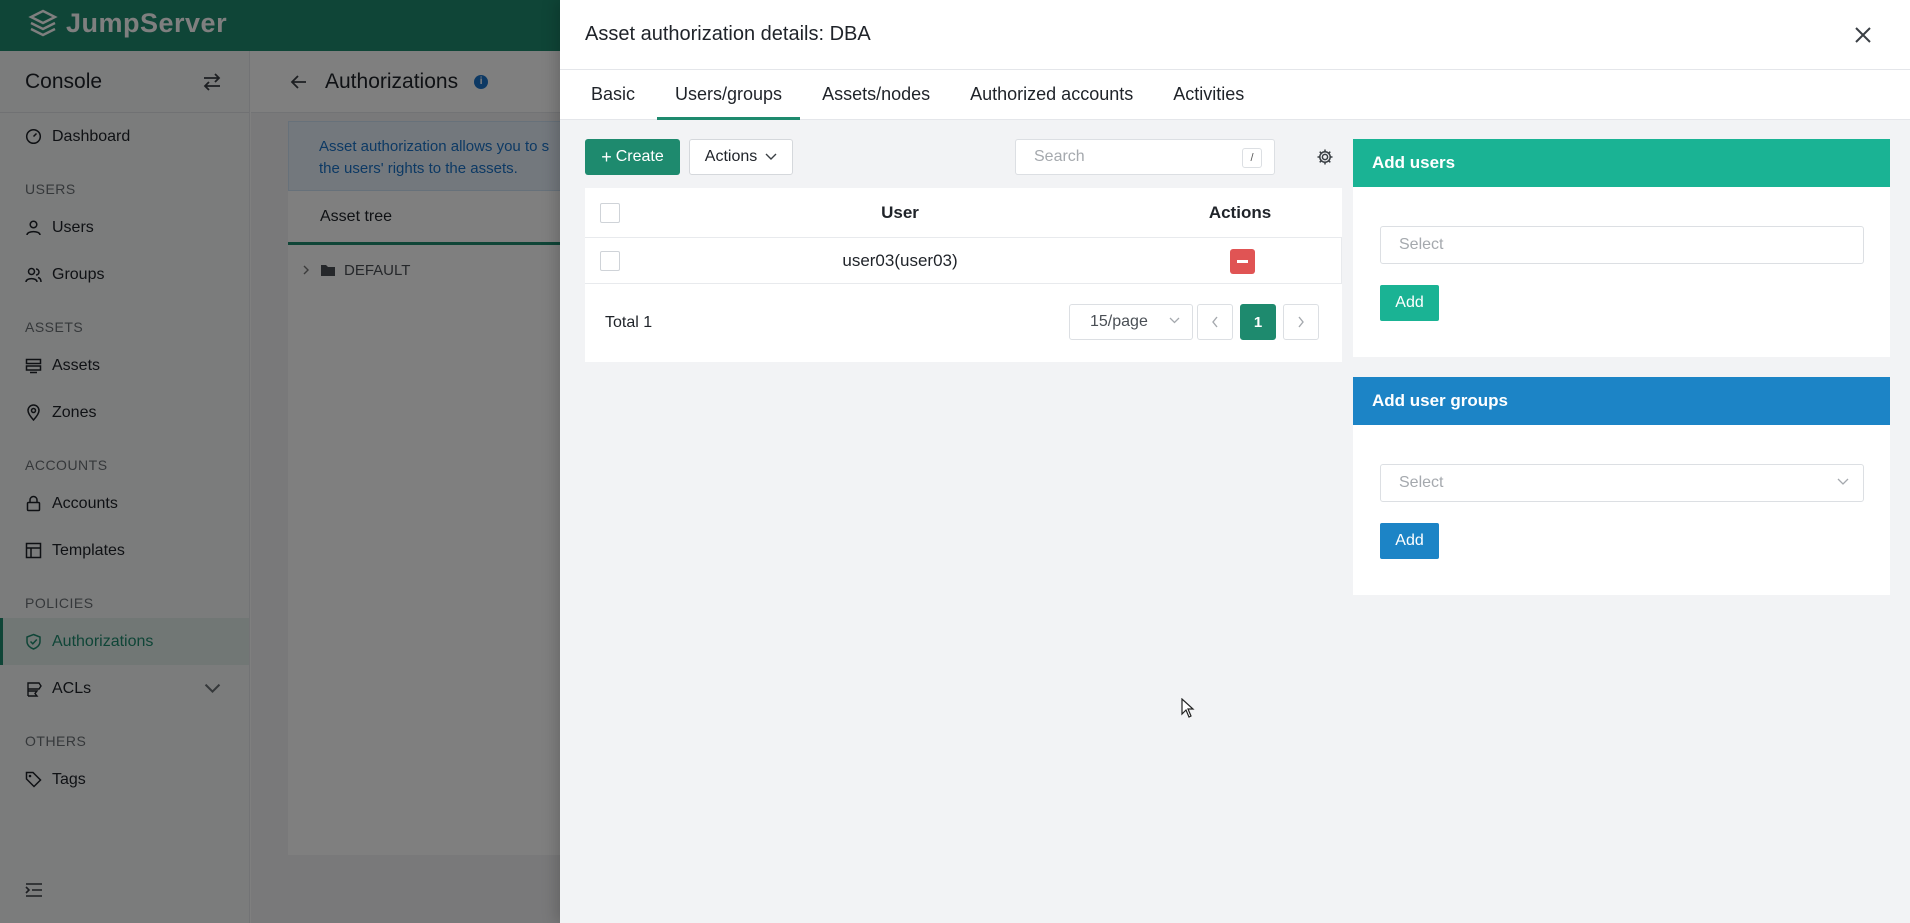  Describe the element at coordinates (1240, 212) in the screenshot. I see `column-header-actions: Actions` at that location.